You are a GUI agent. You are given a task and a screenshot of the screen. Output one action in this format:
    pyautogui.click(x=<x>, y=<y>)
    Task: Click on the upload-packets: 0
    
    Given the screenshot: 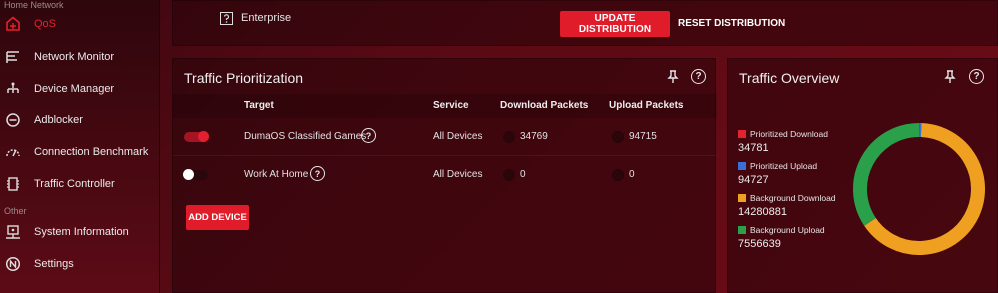 What is the action you would take?
    pyautogui.click(x=632, y=174)
    